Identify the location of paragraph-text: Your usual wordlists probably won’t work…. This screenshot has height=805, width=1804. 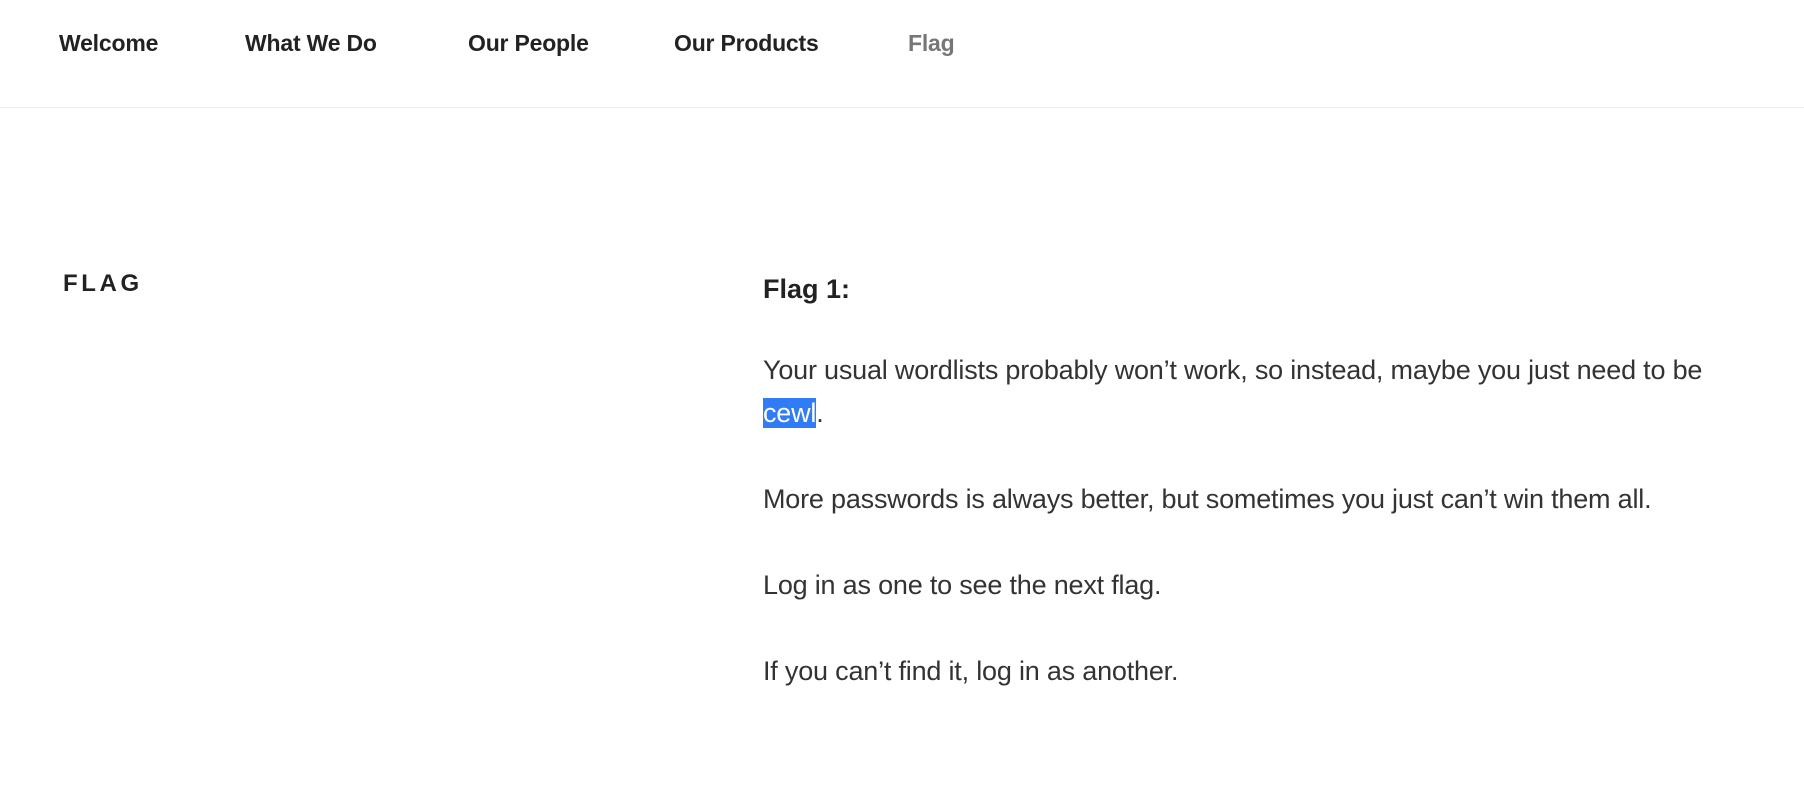
(1233, 370).